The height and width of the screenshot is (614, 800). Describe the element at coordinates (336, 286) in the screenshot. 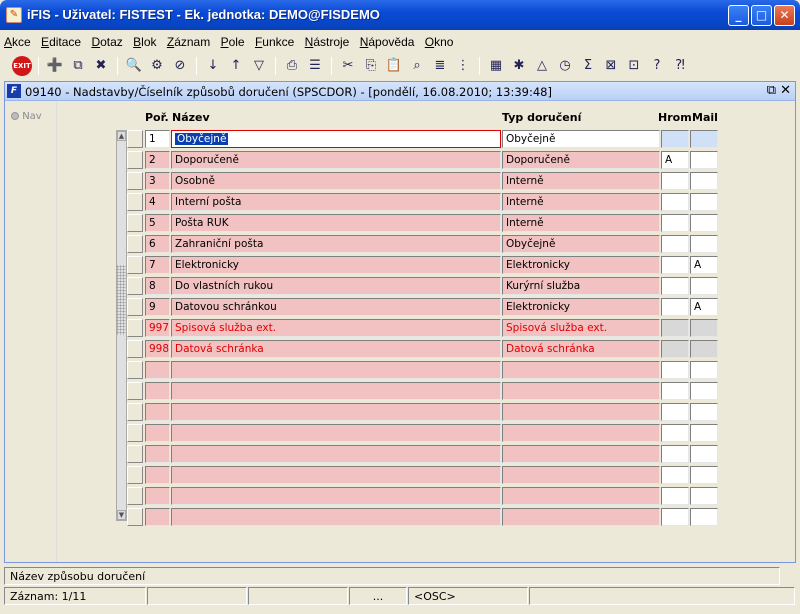

I see `cell-nazev: Do vlastních rukou` at that location.